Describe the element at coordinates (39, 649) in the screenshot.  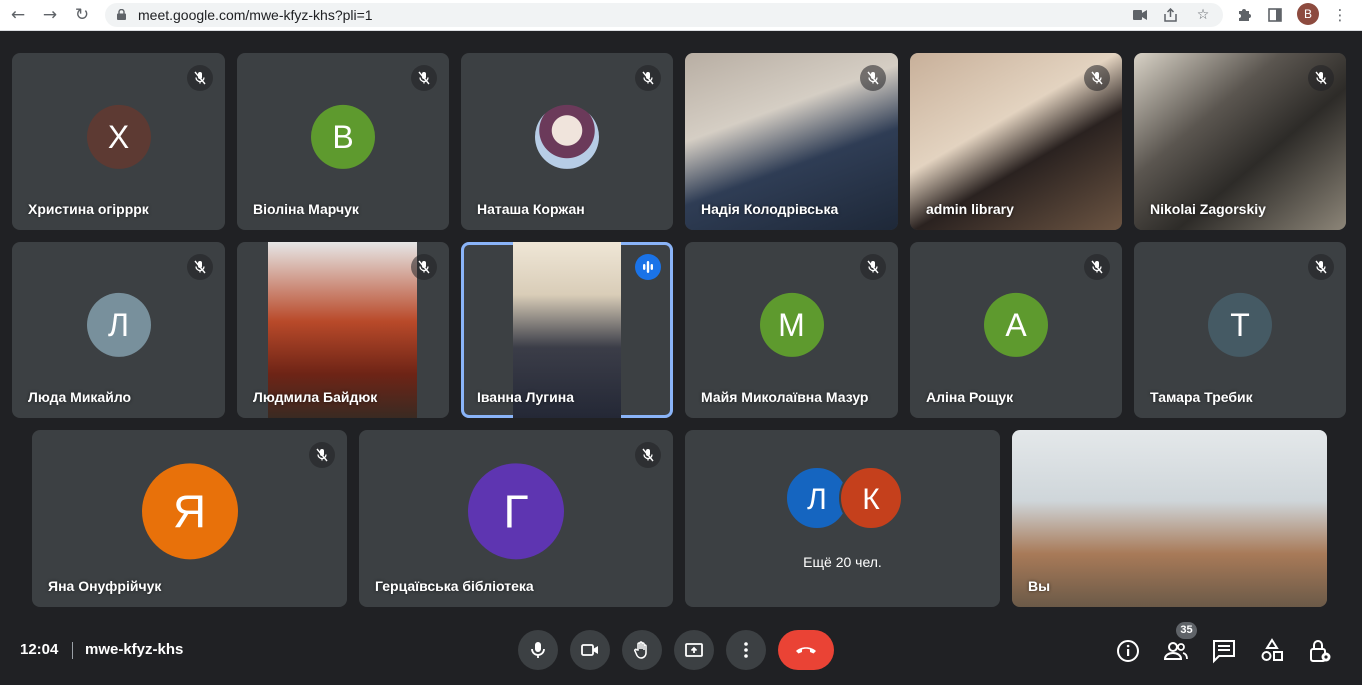
I see `meeting-time: 12:04` at that location.